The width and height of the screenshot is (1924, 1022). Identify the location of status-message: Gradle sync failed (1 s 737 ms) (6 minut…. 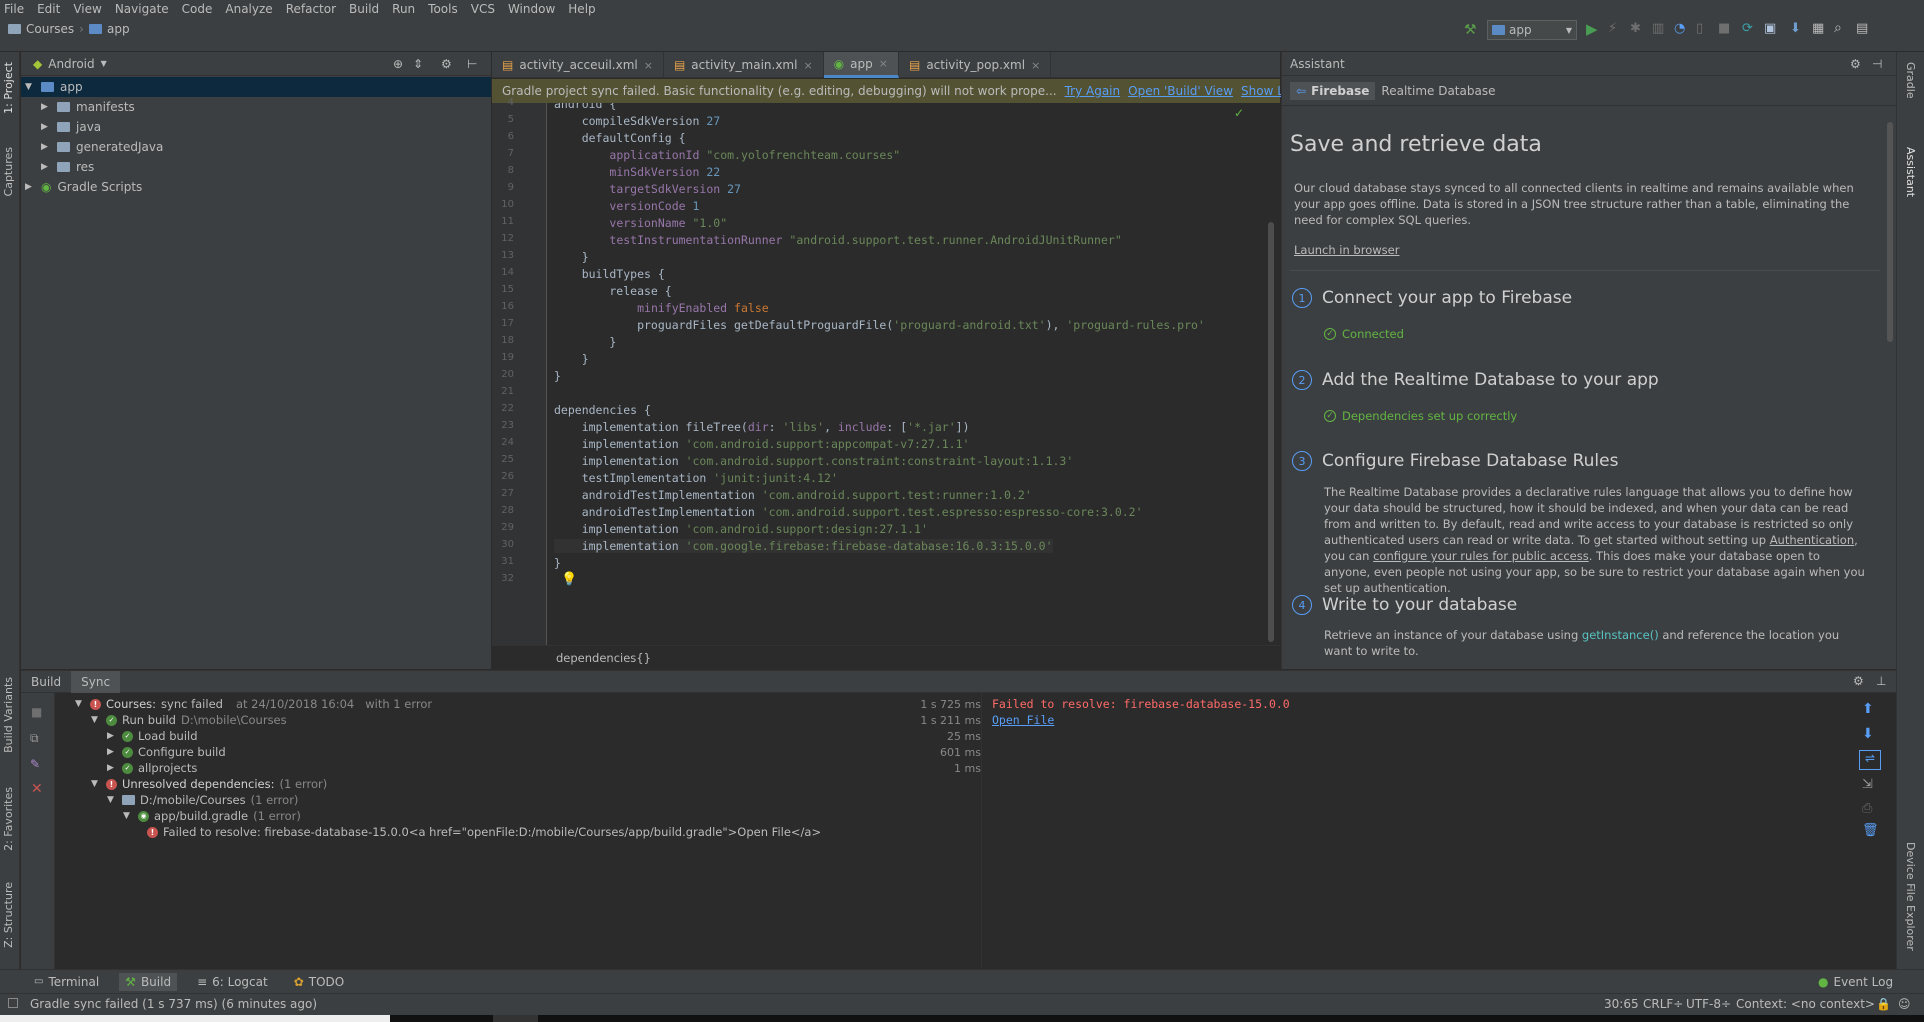
(173, 1004).